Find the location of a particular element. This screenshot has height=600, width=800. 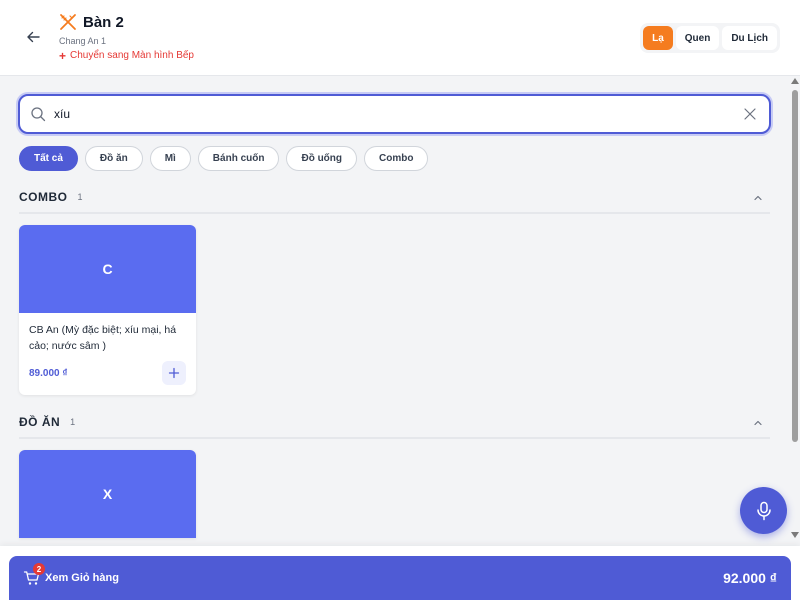

search-input is located at coordinates (398, 114).